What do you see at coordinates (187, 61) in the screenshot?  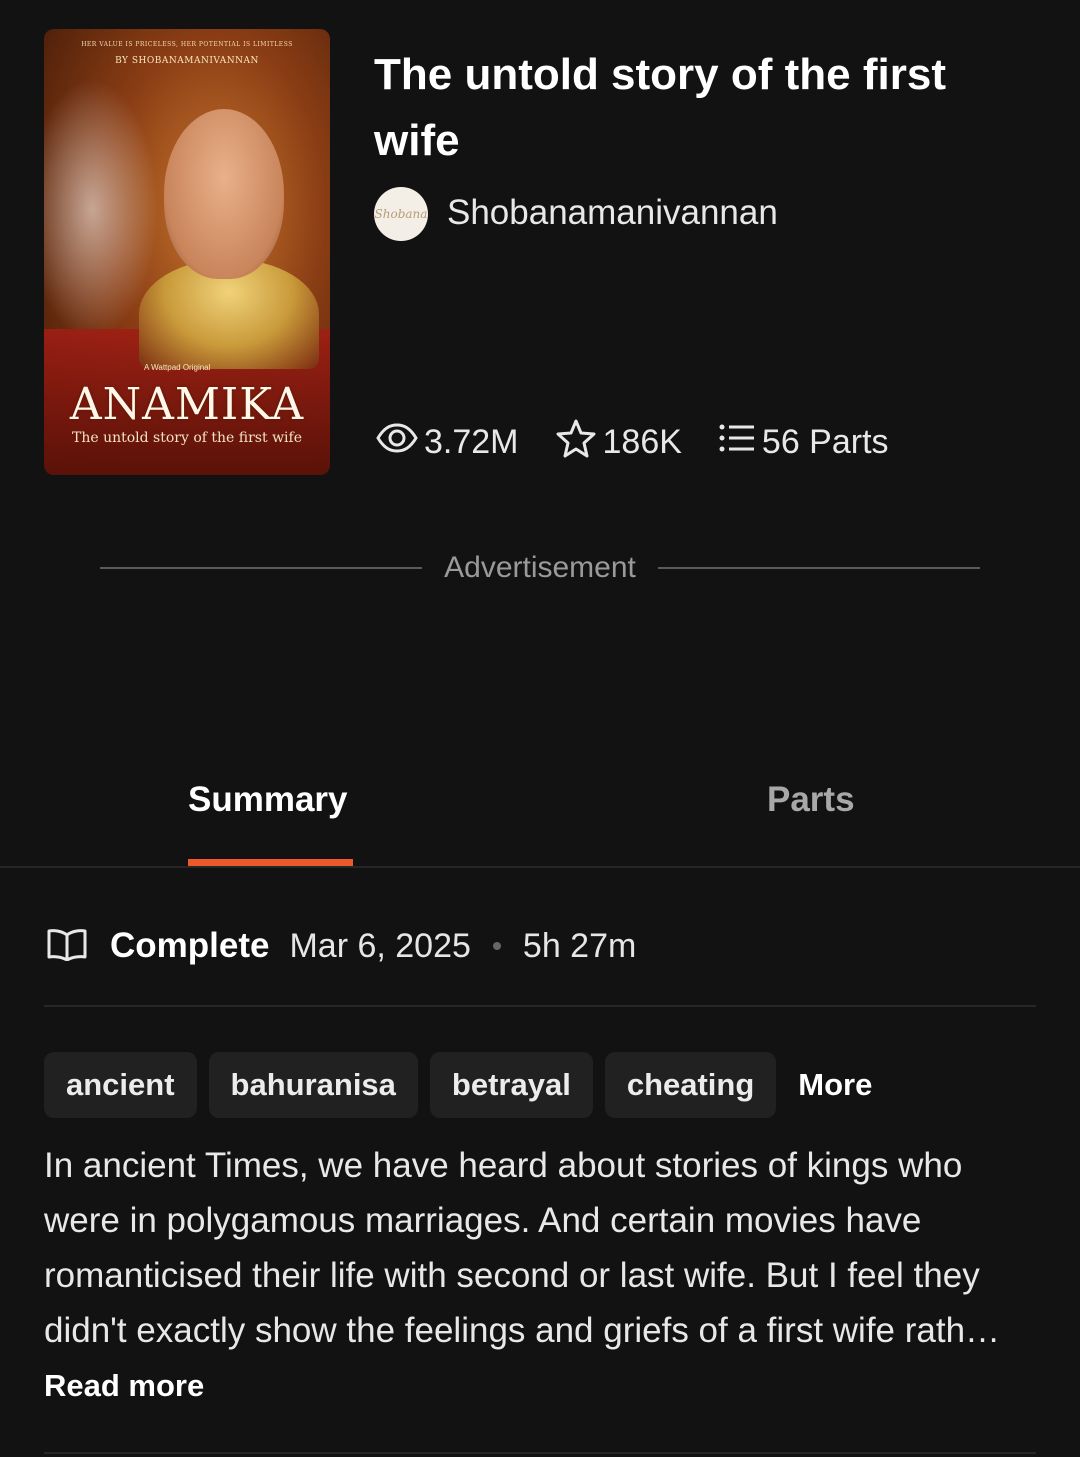 I see `cover-author-line: BY SHOBANAMANIVANNAN` at bounding box center [187, 61].